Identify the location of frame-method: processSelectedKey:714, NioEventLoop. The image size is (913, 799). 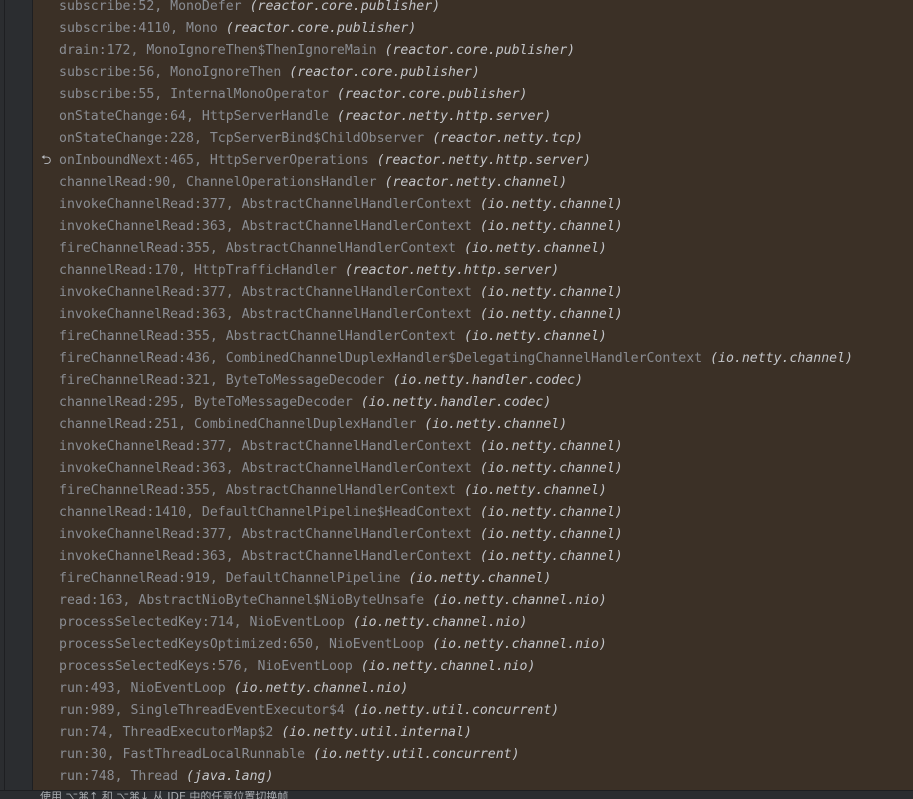
(202, 622).